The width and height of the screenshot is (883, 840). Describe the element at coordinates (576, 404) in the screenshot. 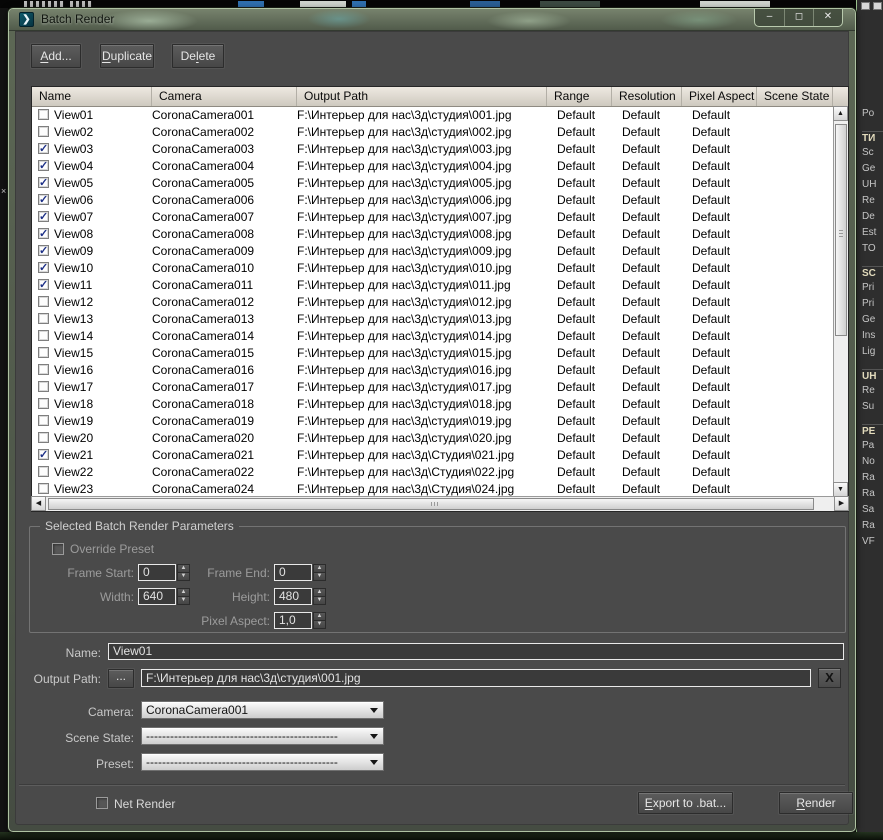

I see `cell-range: Default` at that location.